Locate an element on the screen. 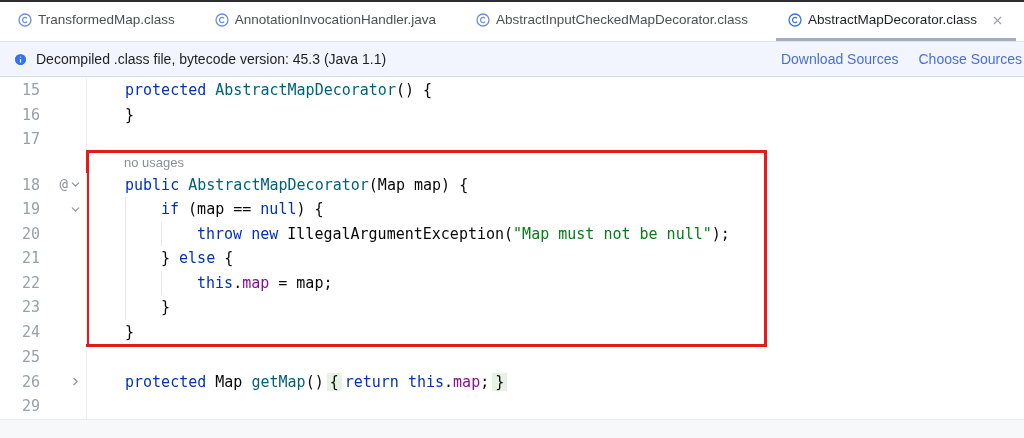 The image size is (1024, 438). editor-tab: TransformedMap.class is located at coordinates (96, 21).